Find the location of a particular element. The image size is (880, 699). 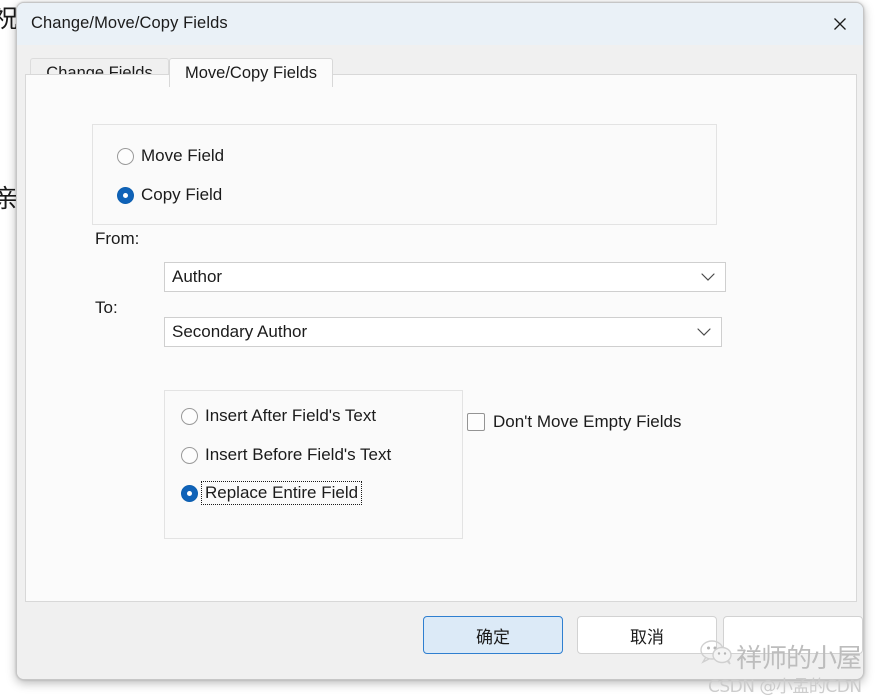

radio-replace-entire-field-label: Replace Entire Field is located at coordinates (281, 493).